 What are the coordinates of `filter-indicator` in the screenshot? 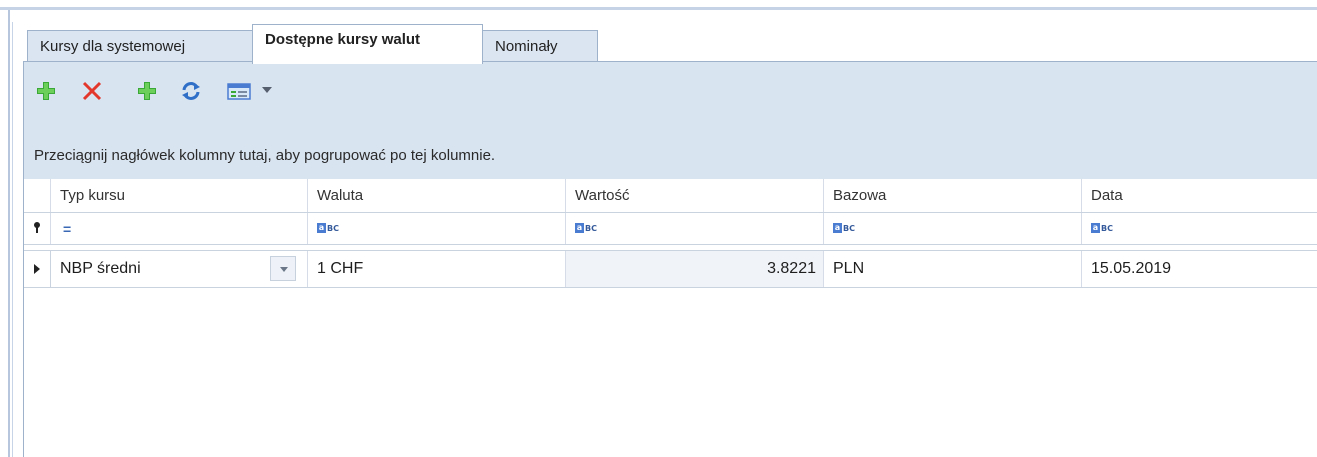 It's located at (37, 228).